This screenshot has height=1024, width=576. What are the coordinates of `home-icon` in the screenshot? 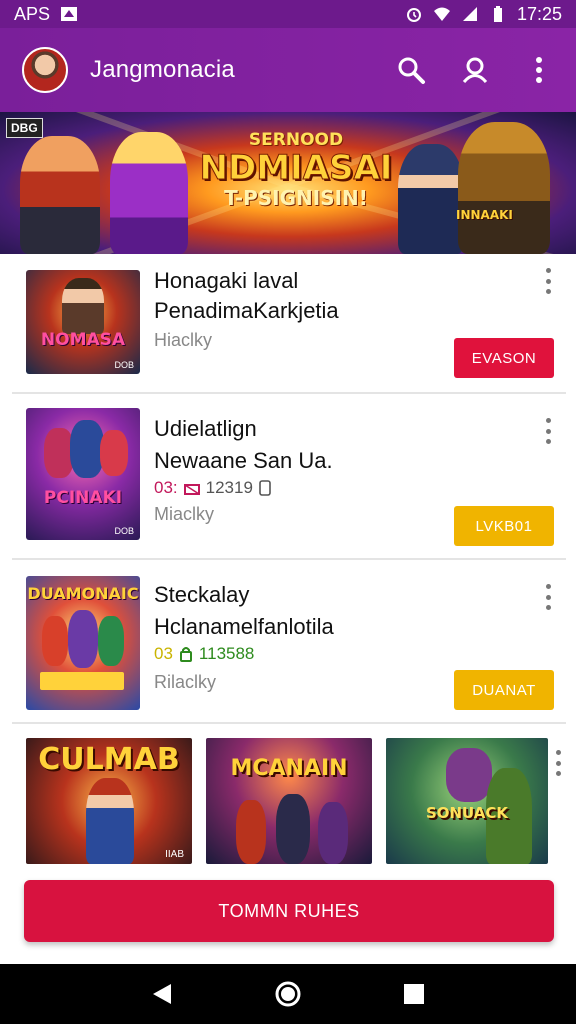 It's located at (288, 994).